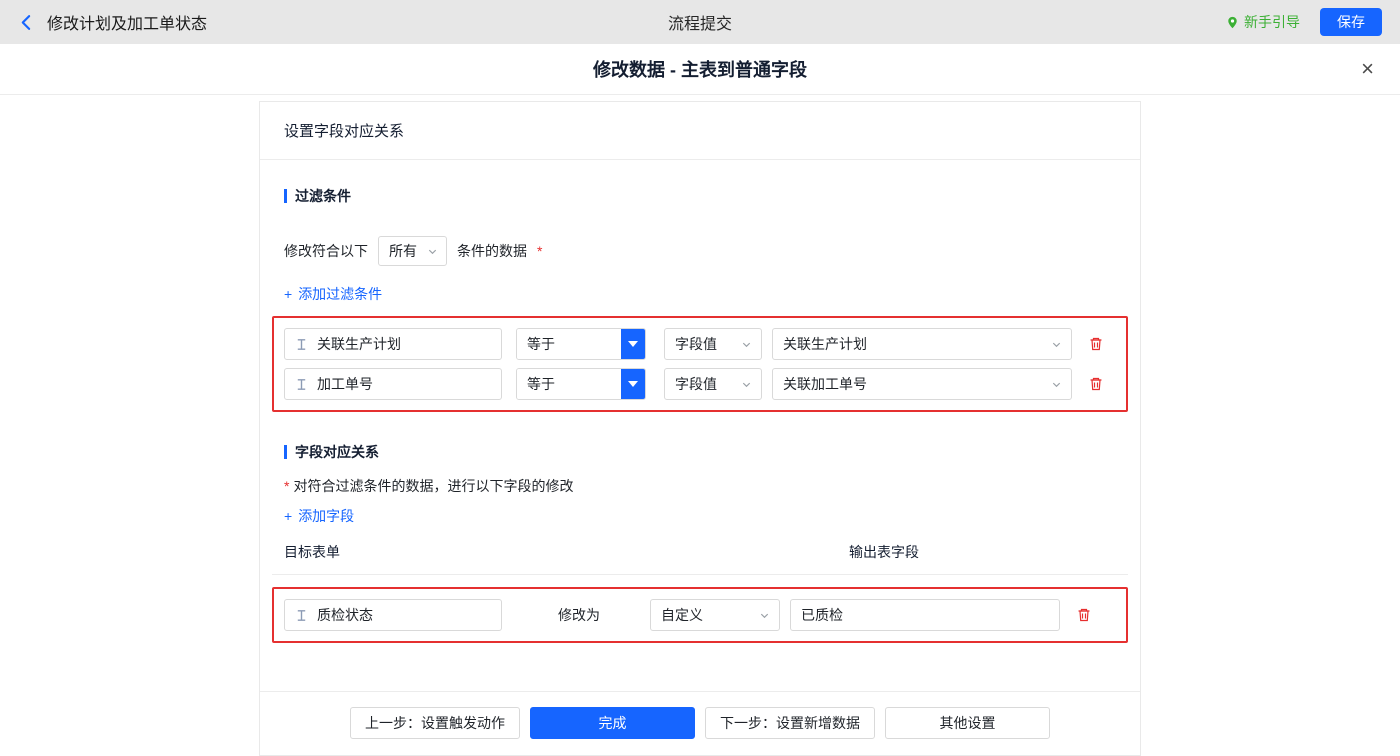  What do you see at coordinates (706, 452) in the screenshot?
I see `mapping-section-title: 字段对应关系` at bounding box center [706, 452].